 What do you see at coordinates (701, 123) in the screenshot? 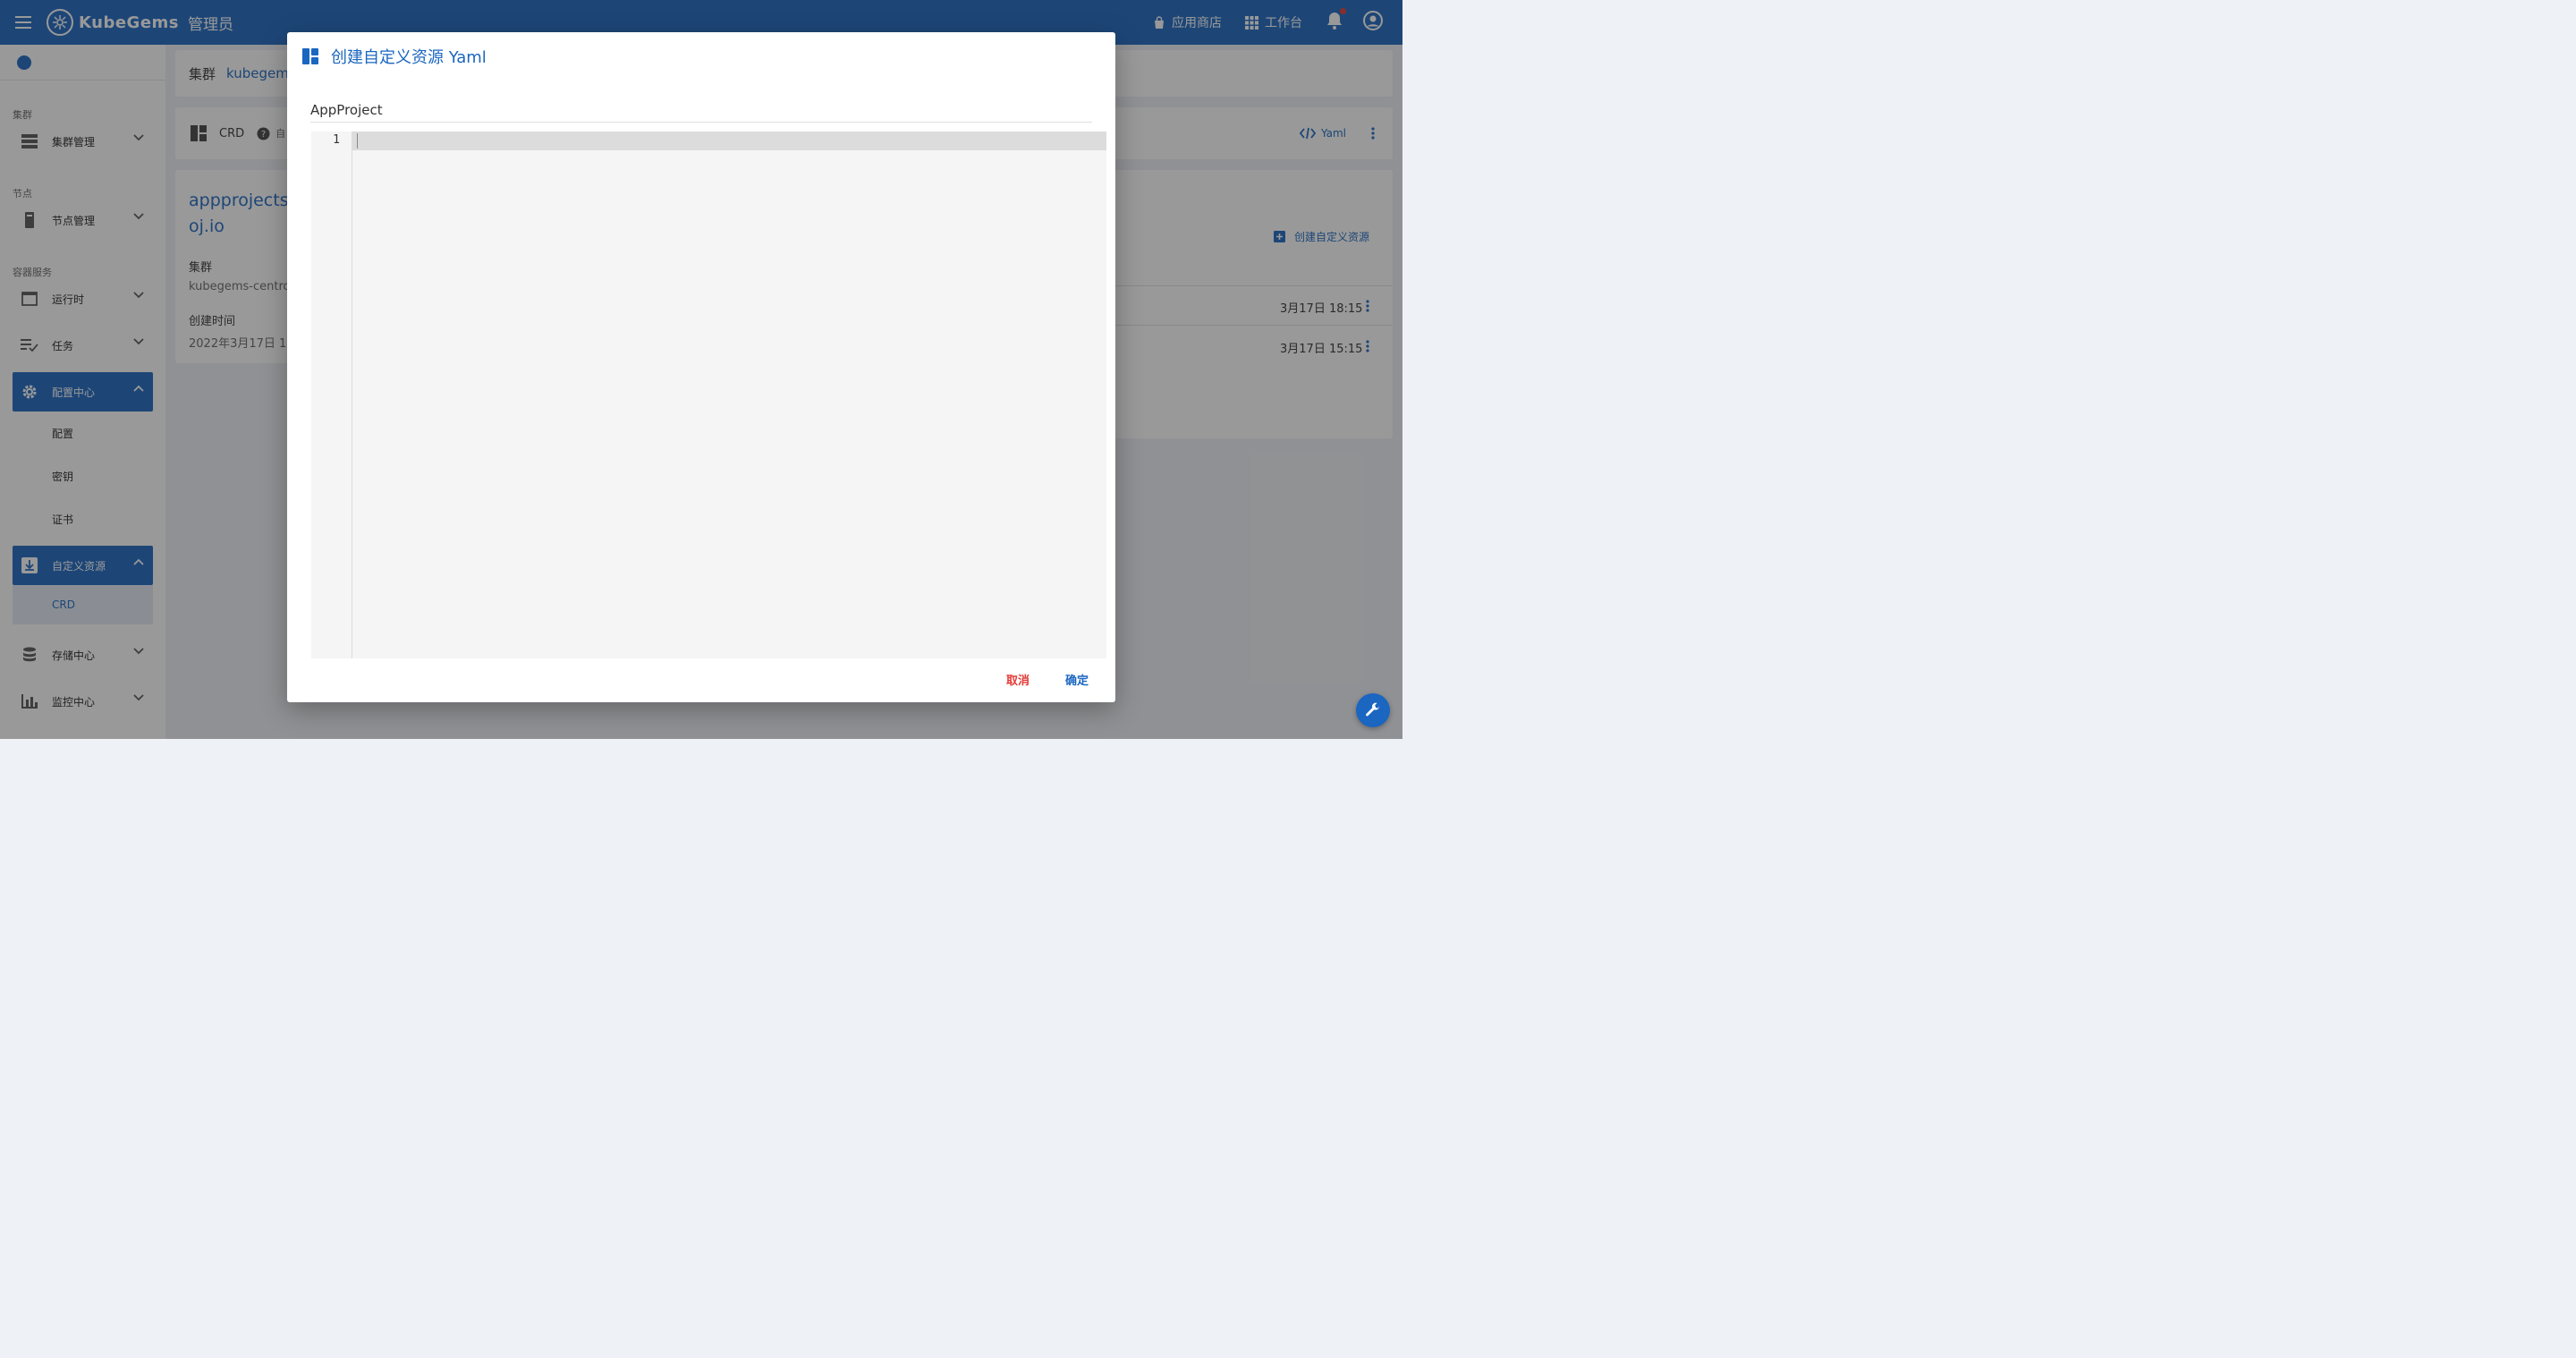
I see `divider` at bounding box center [701, 123].